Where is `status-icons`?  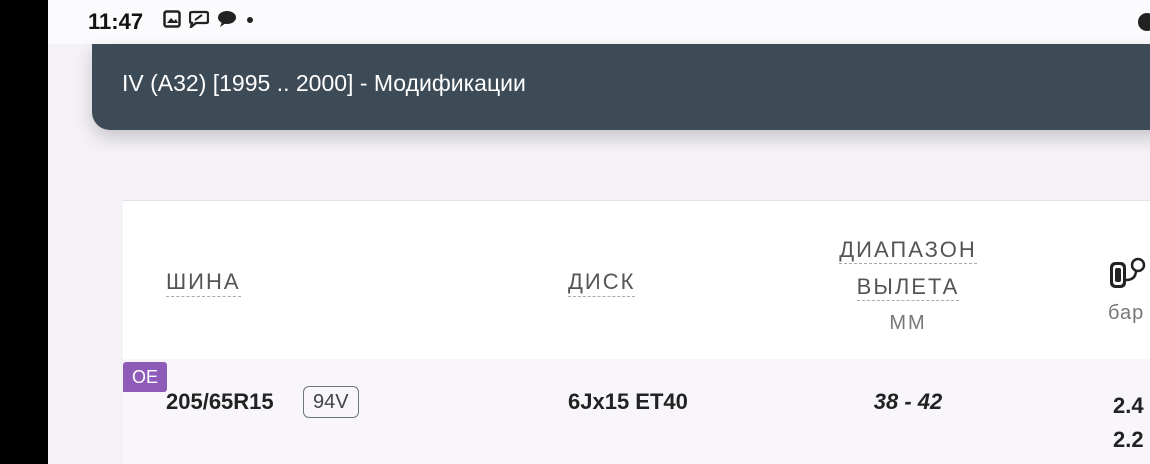
status-icons is located at coordinates (209, 21).